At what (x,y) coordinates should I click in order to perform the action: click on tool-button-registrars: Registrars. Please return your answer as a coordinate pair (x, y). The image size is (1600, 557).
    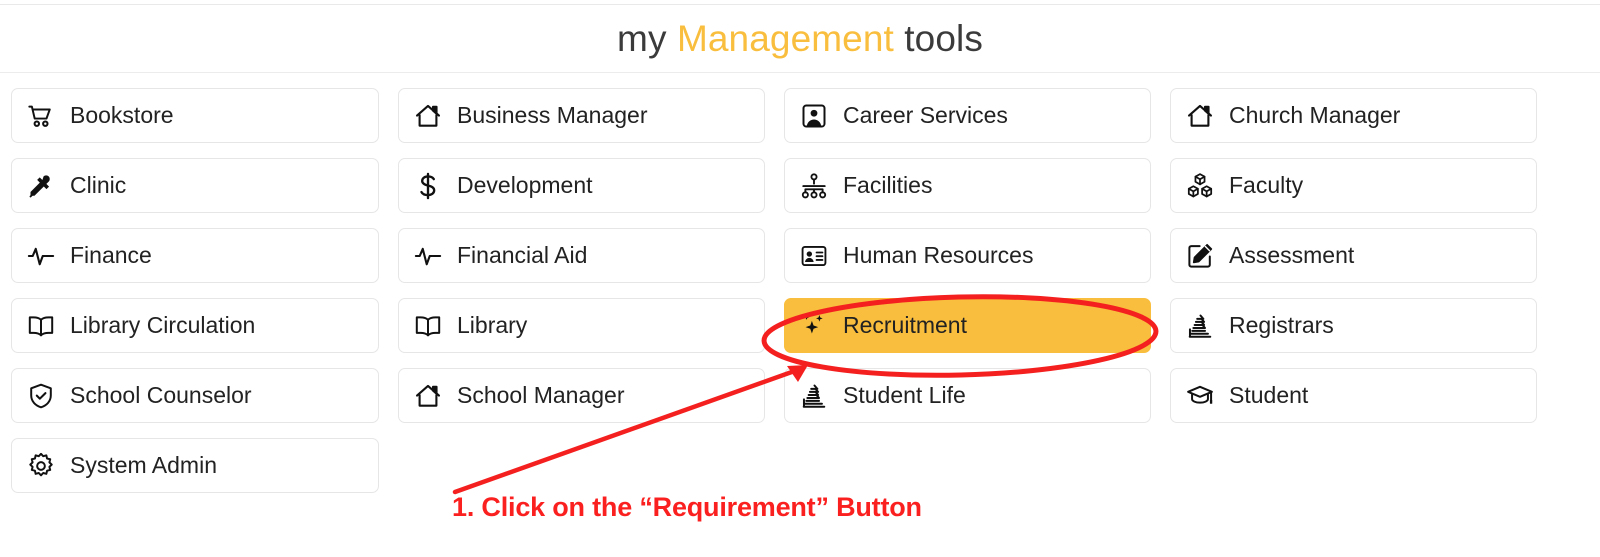
    Looking at the image, I should click on (1353, 325).